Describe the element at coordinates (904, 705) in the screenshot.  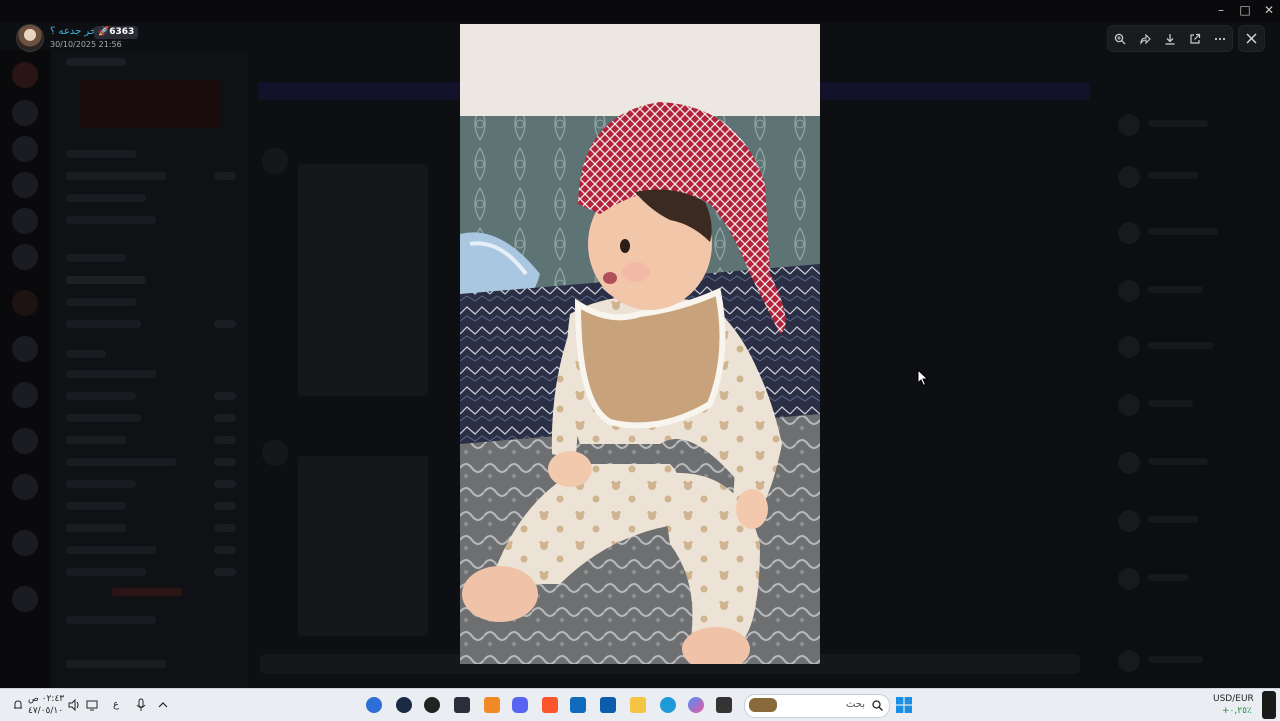
I see `windows-start-icon` at that location.